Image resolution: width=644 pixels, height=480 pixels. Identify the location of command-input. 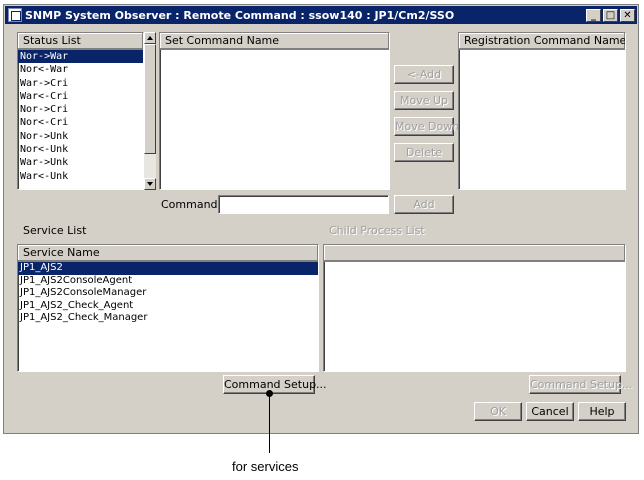
(303, 204).